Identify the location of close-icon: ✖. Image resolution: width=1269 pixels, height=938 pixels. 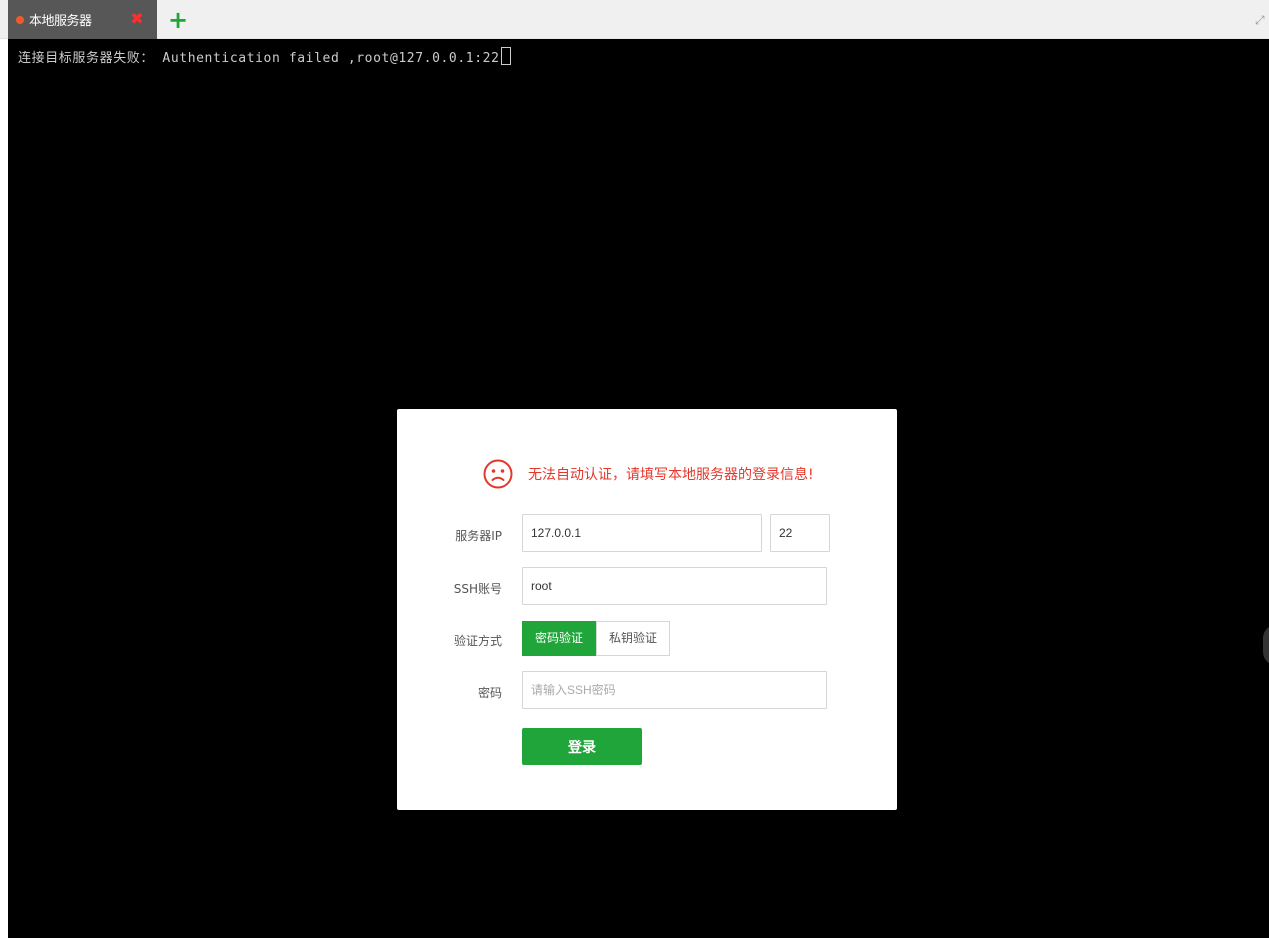
(137, 19).